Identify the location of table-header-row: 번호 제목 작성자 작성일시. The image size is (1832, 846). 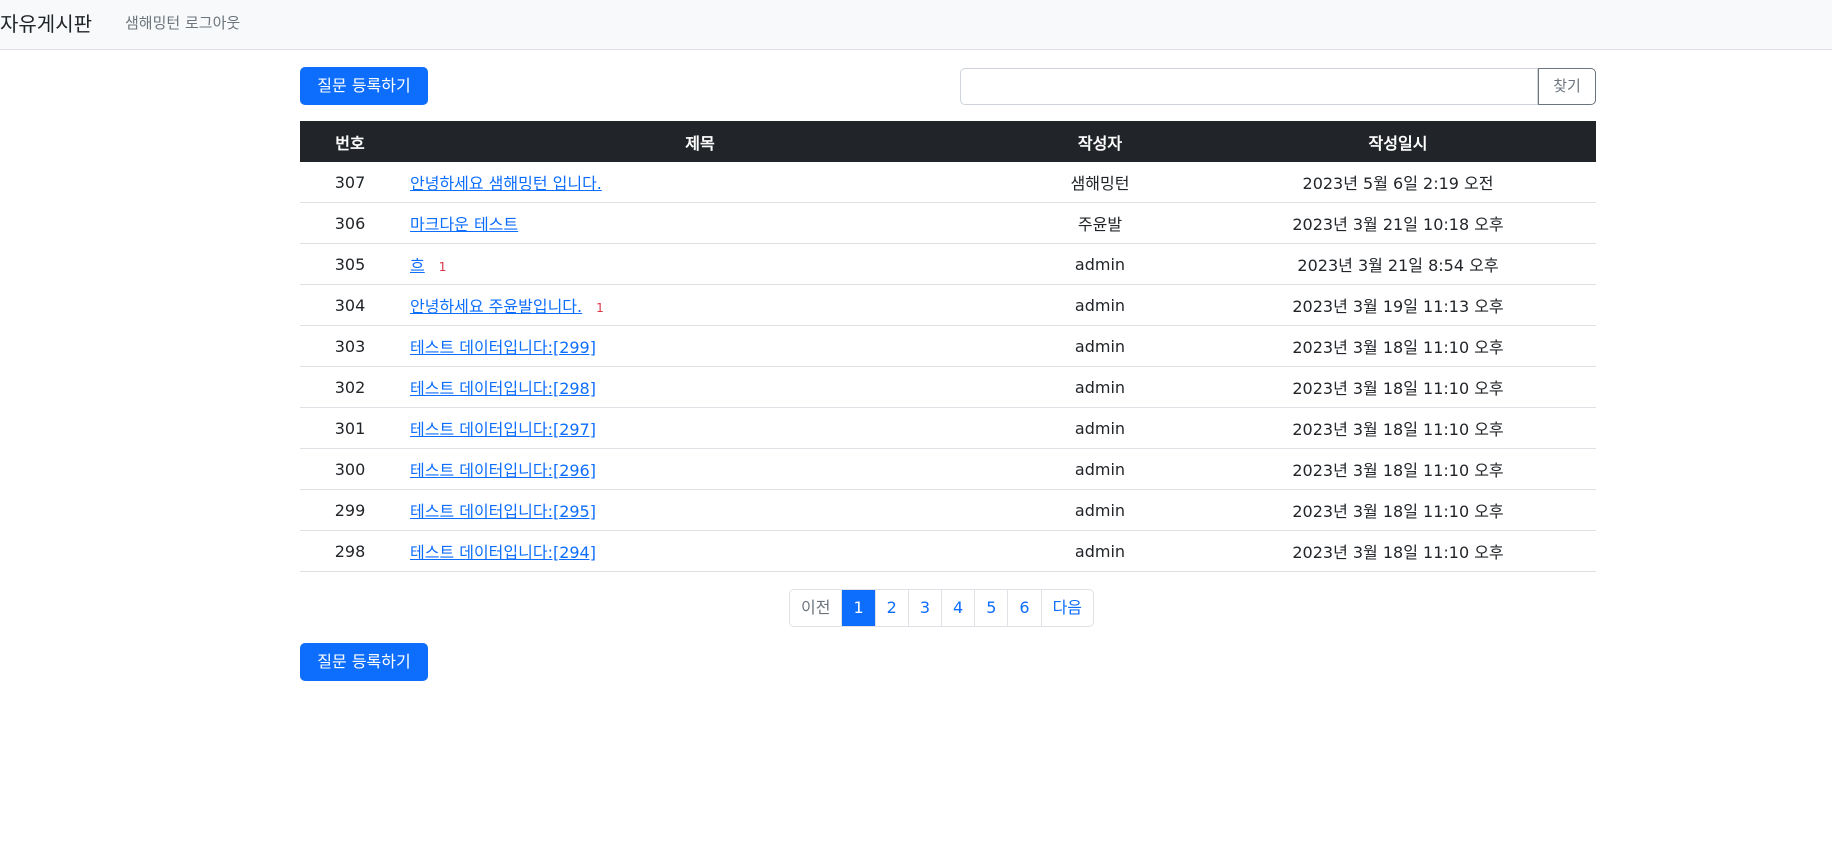
(948, 141).